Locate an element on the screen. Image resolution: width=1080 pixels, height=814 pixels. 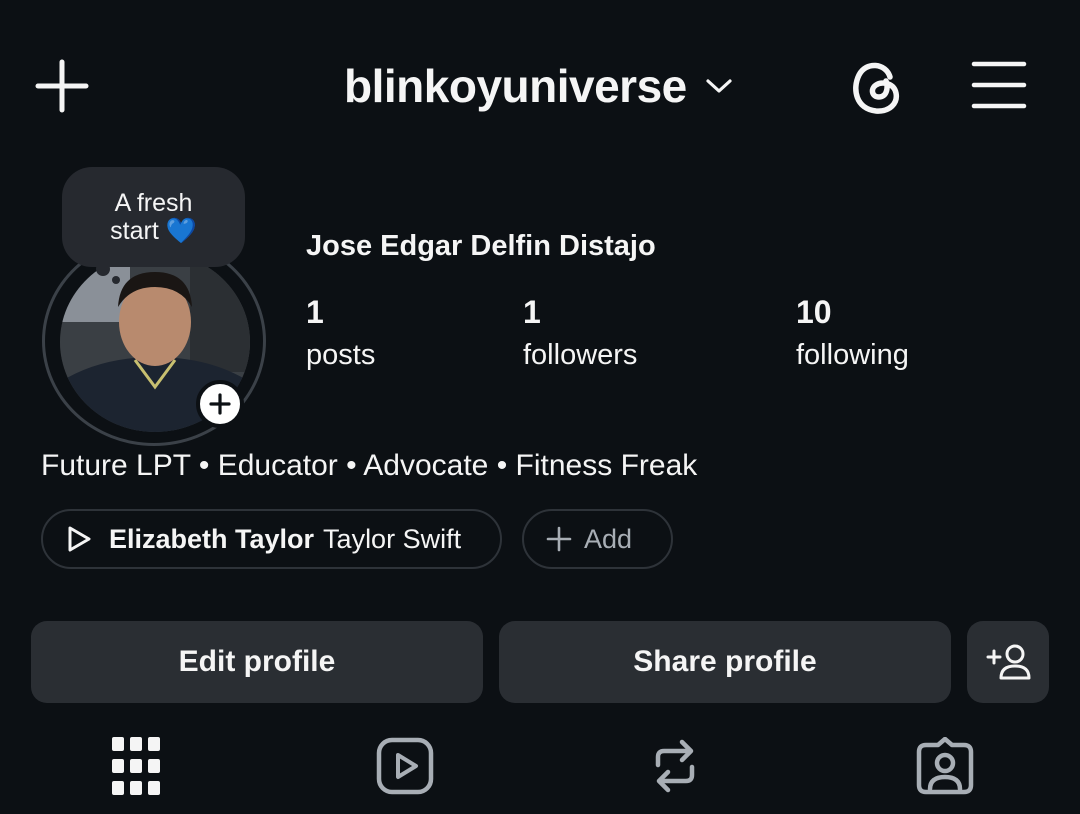
following-count: 10 is located at coordinates (814, 312).